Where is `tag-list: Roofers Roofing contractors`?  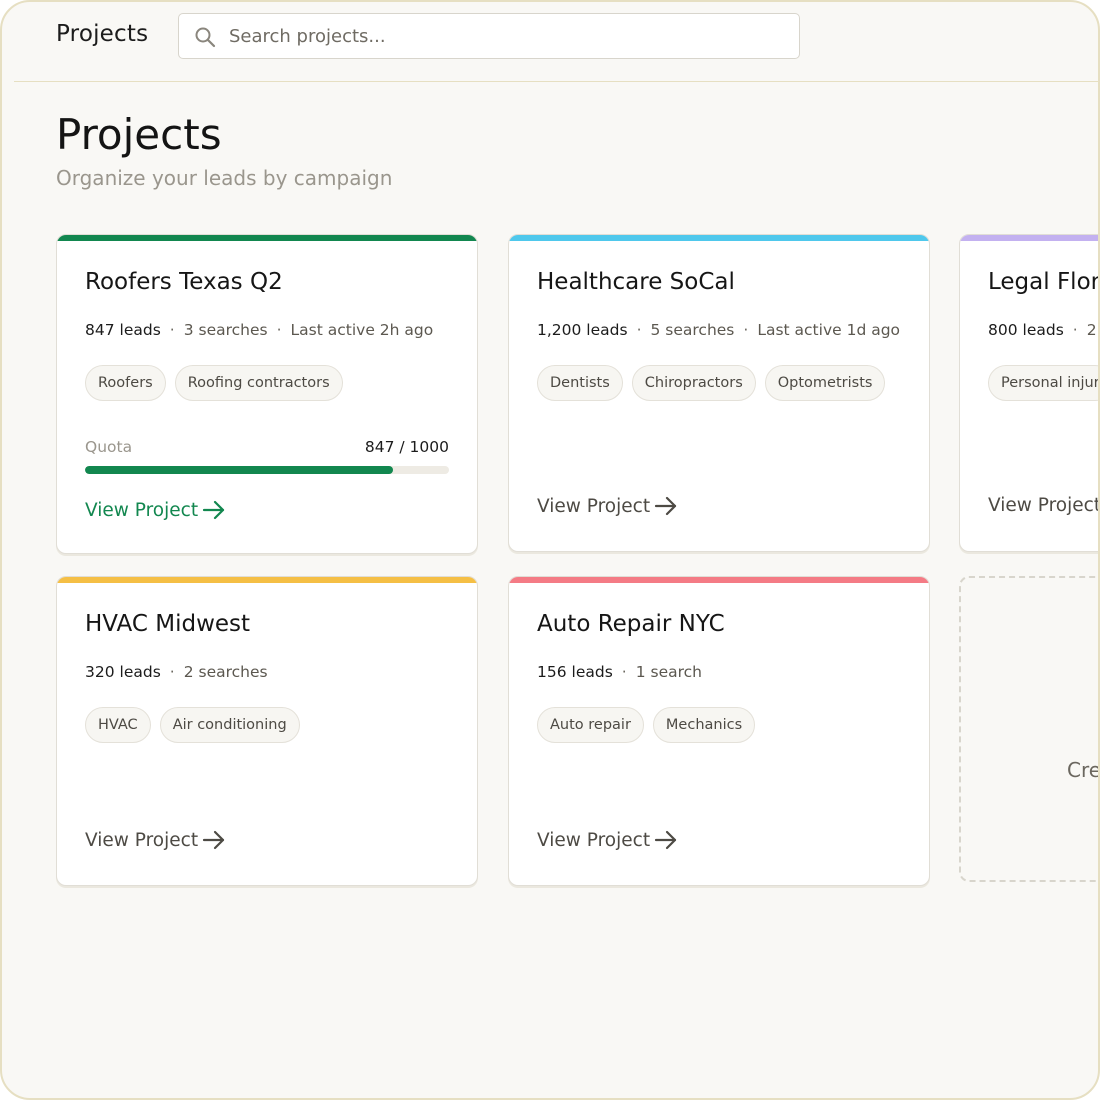 tag-list: Roofers Roofing contractors is located at coordinates (218, 383).